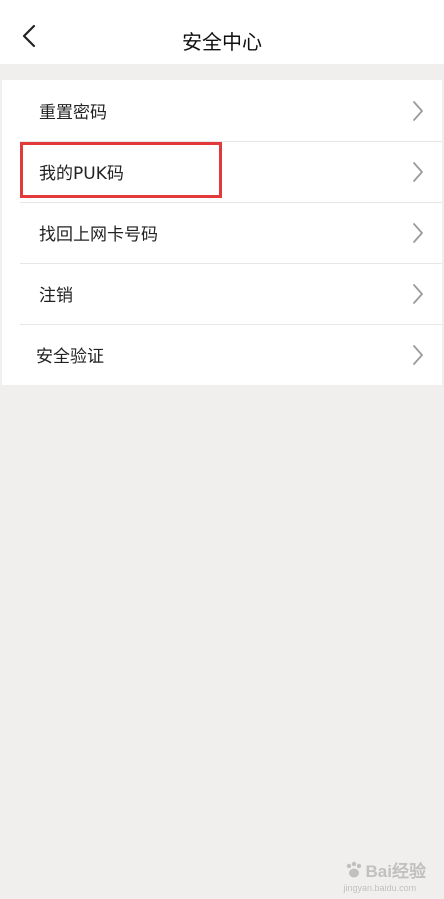 The height and width of the screenshot is (899, 444). Describe the element at coordinates (222, 110) in the screenshot. I see `menu-item-reset-password: 重置密码` at that location.